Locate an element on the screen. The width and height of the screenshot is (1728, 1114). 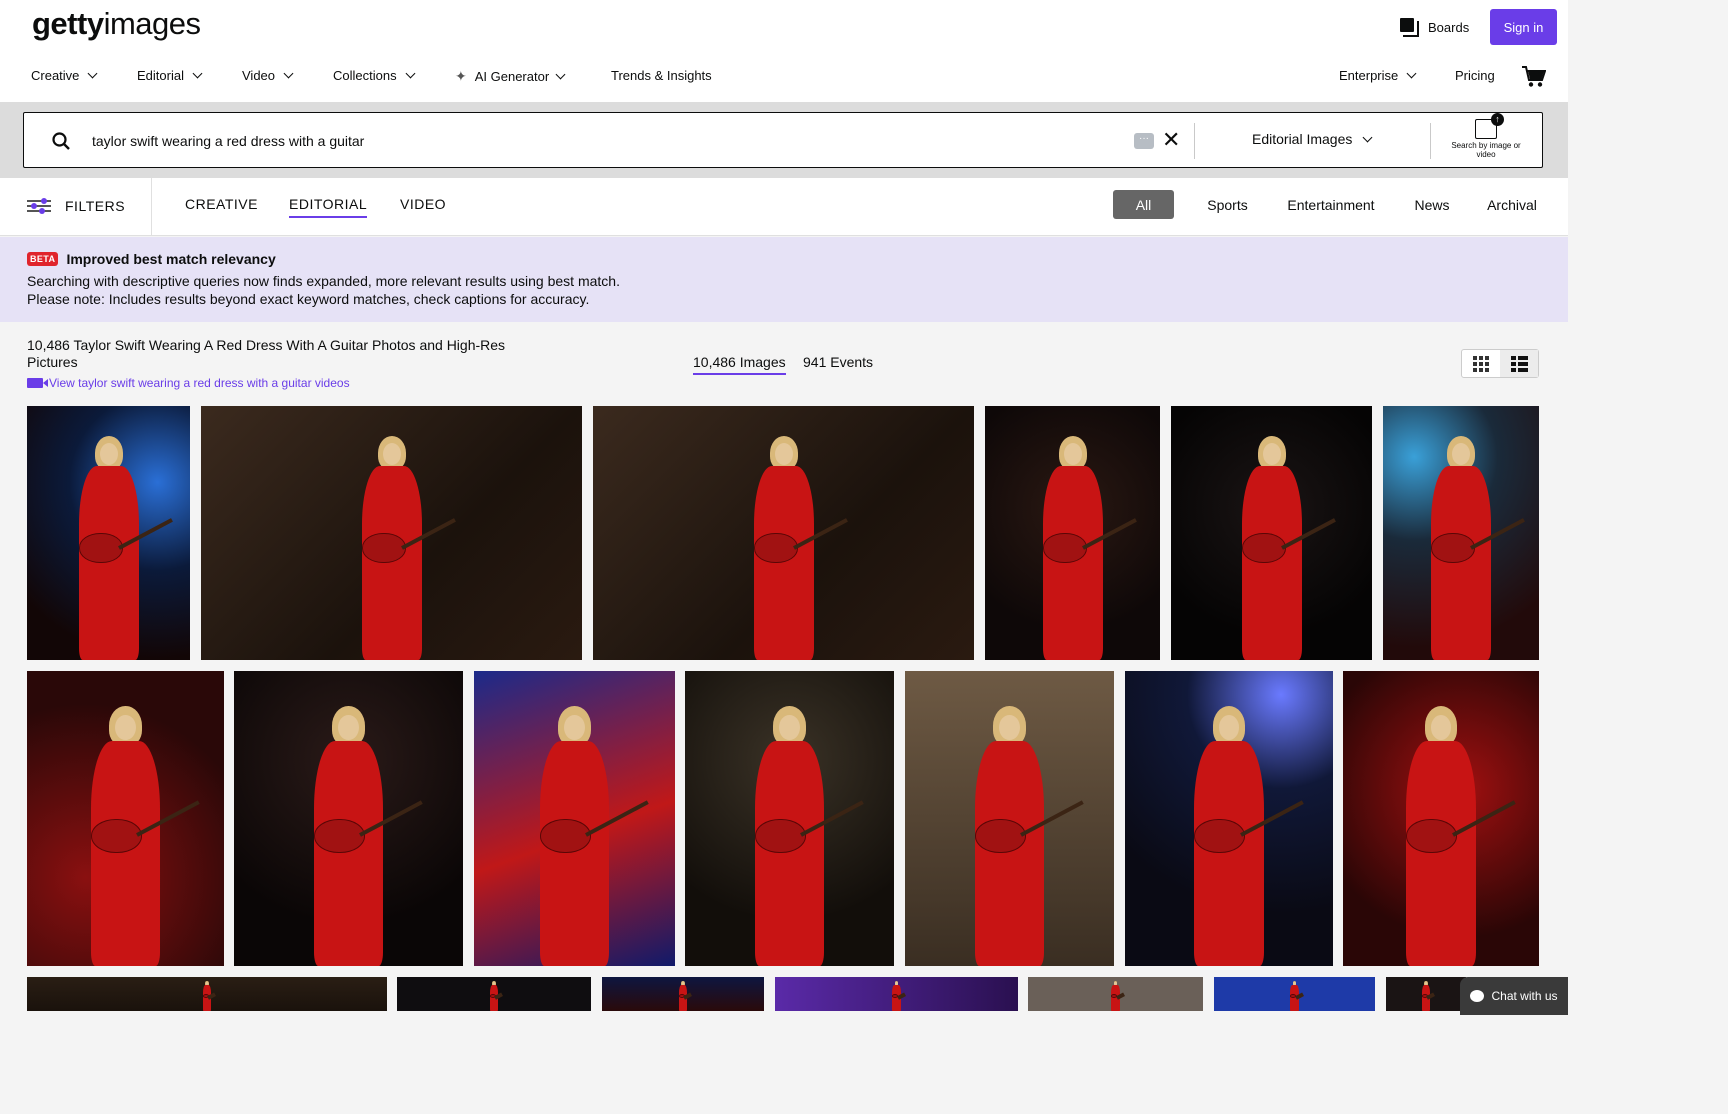
search-scope-dropdown: Editorial Images is located at coordinates (1312, 139).